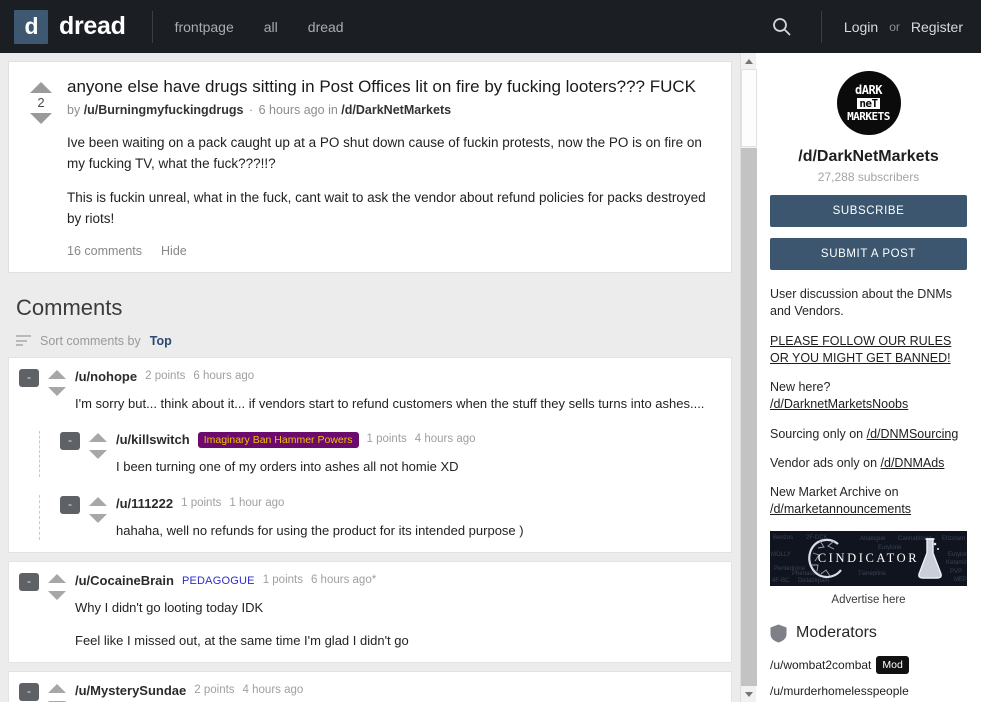 The image size is (981, 702). Describe the element at coordinates (913, 434) in the screenshot. I see `sourcing-community-link: /d/DNMSourcing` at that location.